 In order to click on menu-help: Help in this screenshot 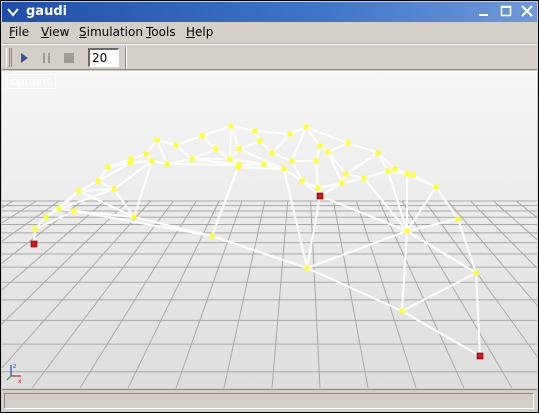, I will do `click(199, 32)`.